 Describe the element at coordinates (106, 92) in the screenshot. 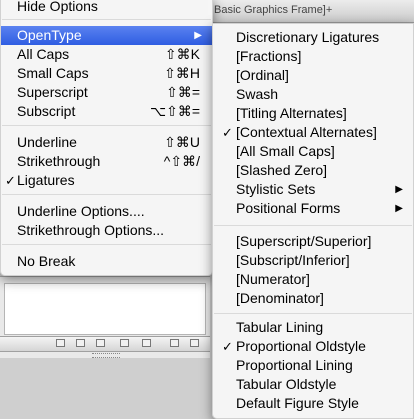

I see `menu-item-superscript: Superscript ⇧⌘=` at that location.